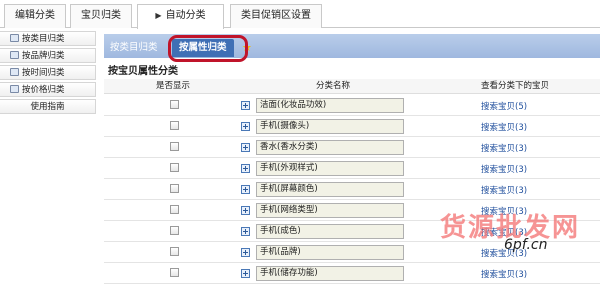  Describe the element at coordinates (330, 189) in the screenshot. I see `category-name-field: 手机(屏幕颜色)` at that location.